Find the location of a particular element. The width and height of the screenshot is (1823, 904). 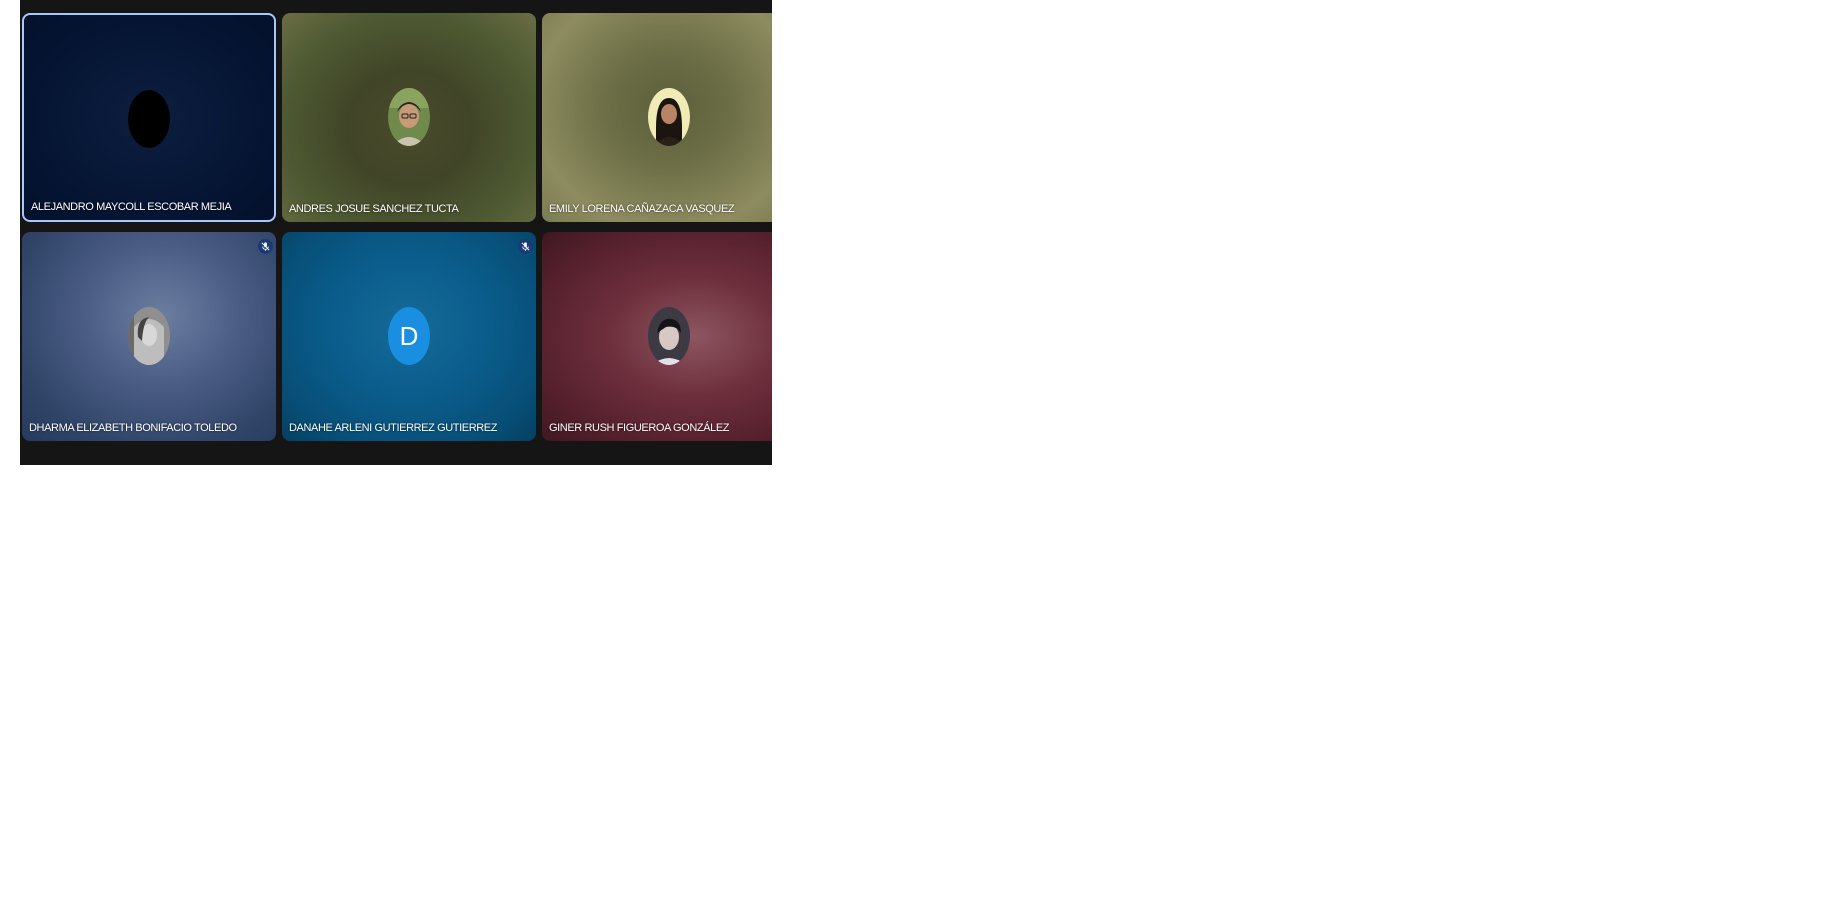

participant-tile: GINER RUSH FIGUEROA GONZÁLEZ is located at coordinates (657, 336).